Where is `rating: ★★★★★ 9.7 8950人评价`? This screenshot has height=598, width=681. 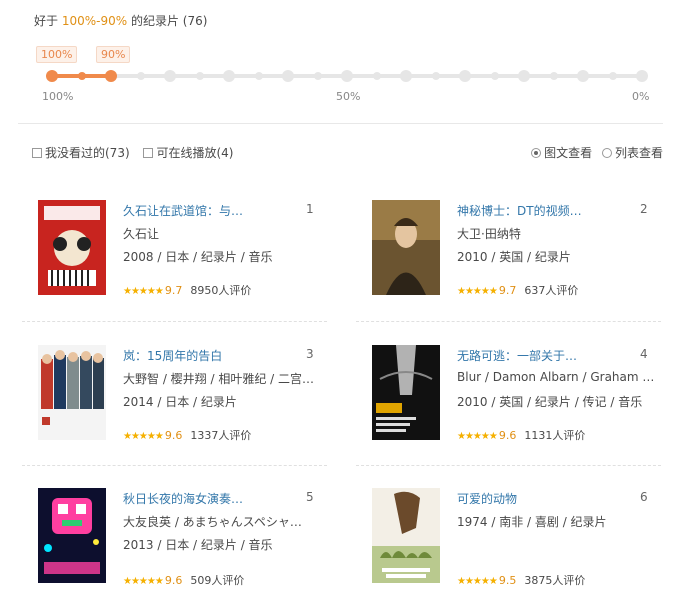 rating: ★★★★★ 9.7 8950人评价 is located at coordinates (187, 290).